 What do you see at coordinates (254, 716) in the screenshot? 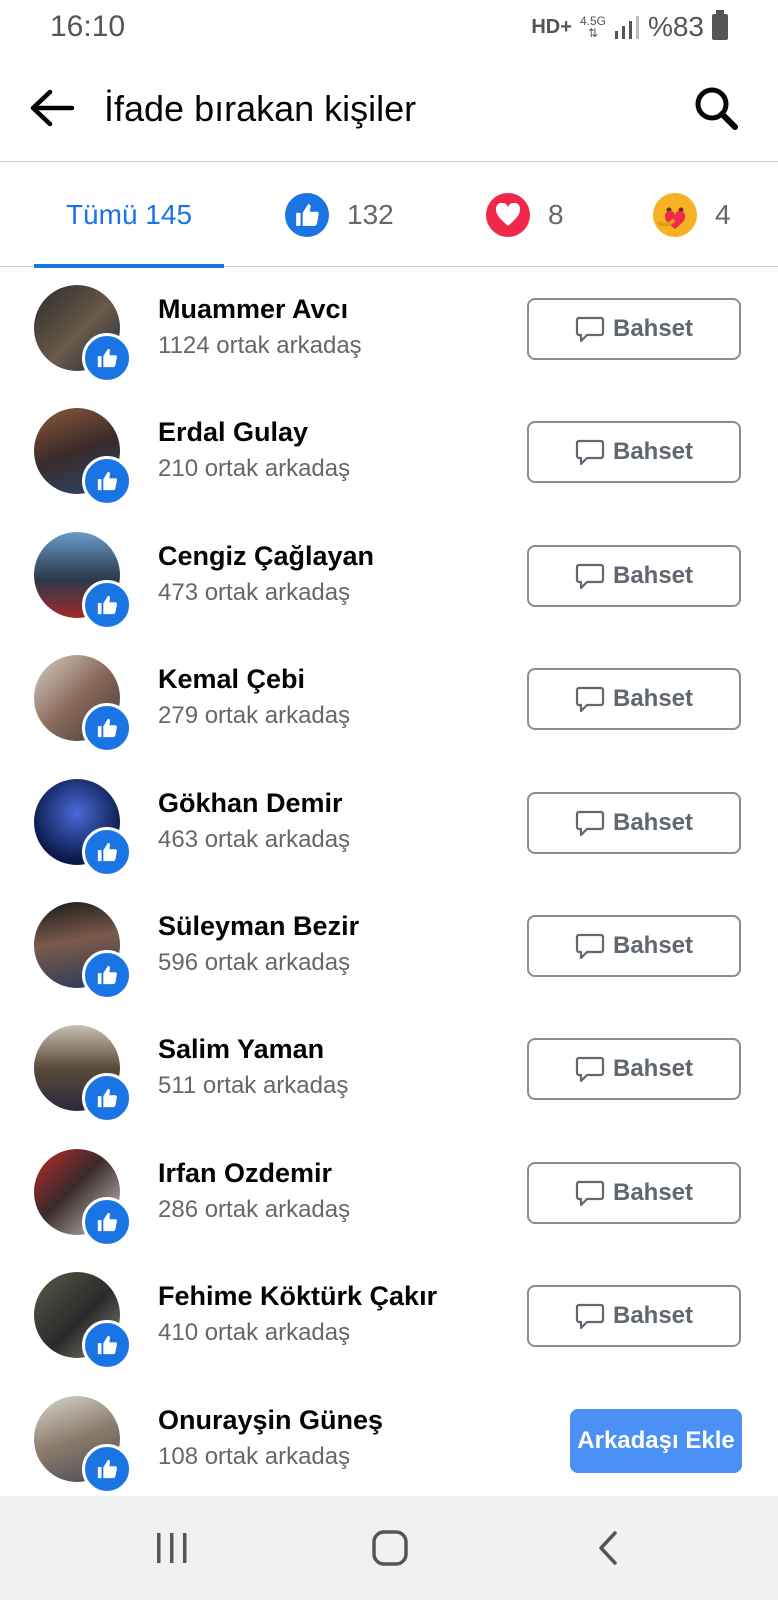
I see `mutual-friends: 279 ortak arkadaş` at bounding box center [254, 716].